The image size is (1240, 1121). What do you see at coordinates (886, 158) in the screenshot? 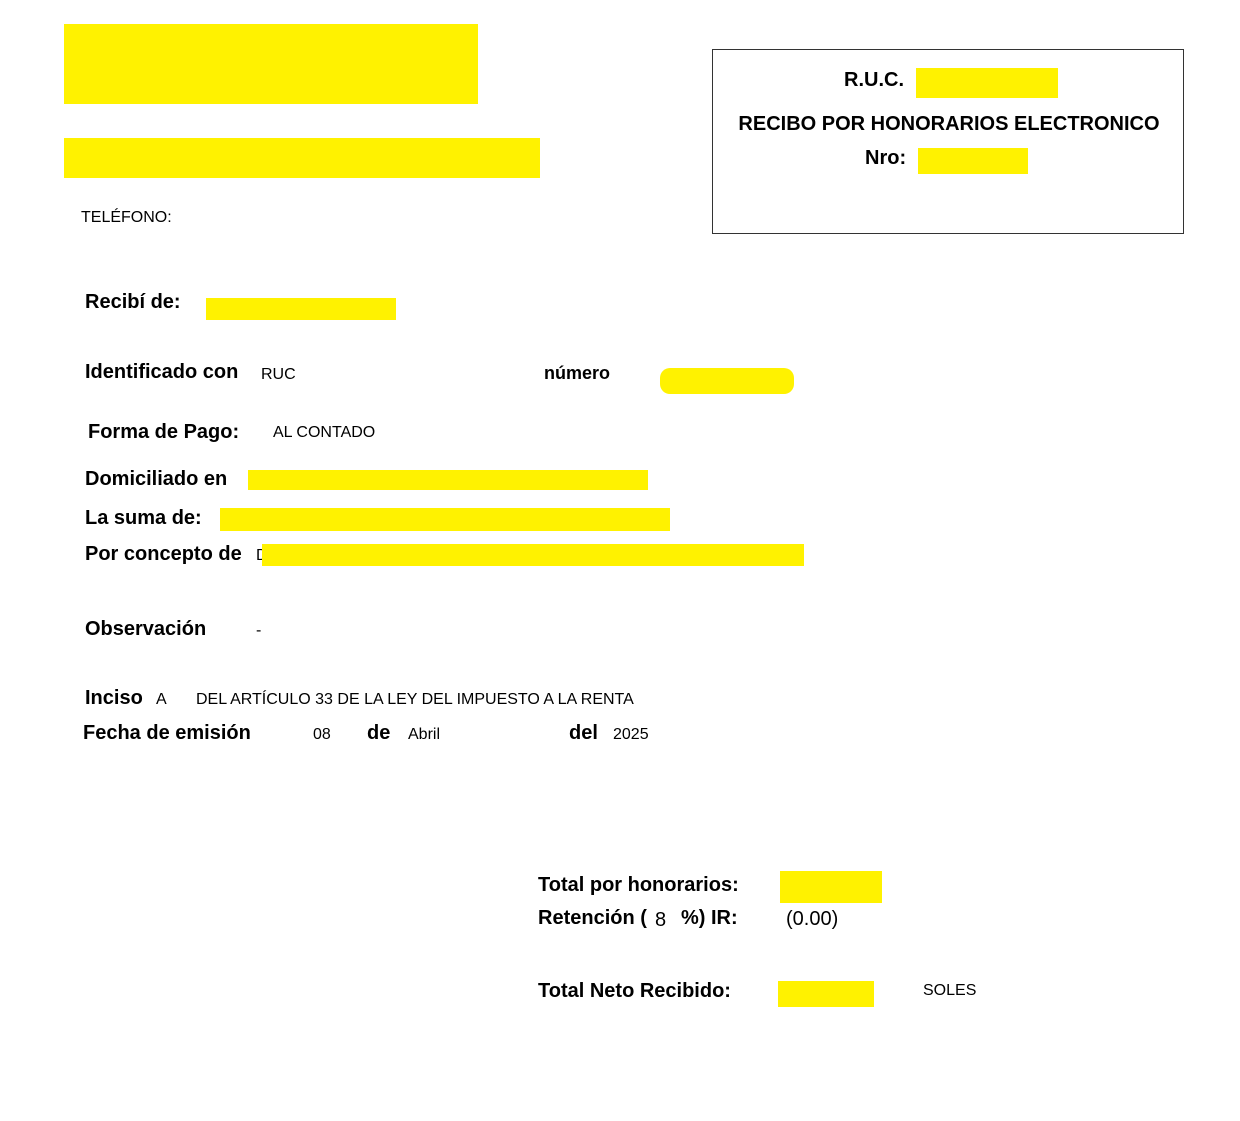
I see `nro-label: Nro:` at bounding box center [886, 158].